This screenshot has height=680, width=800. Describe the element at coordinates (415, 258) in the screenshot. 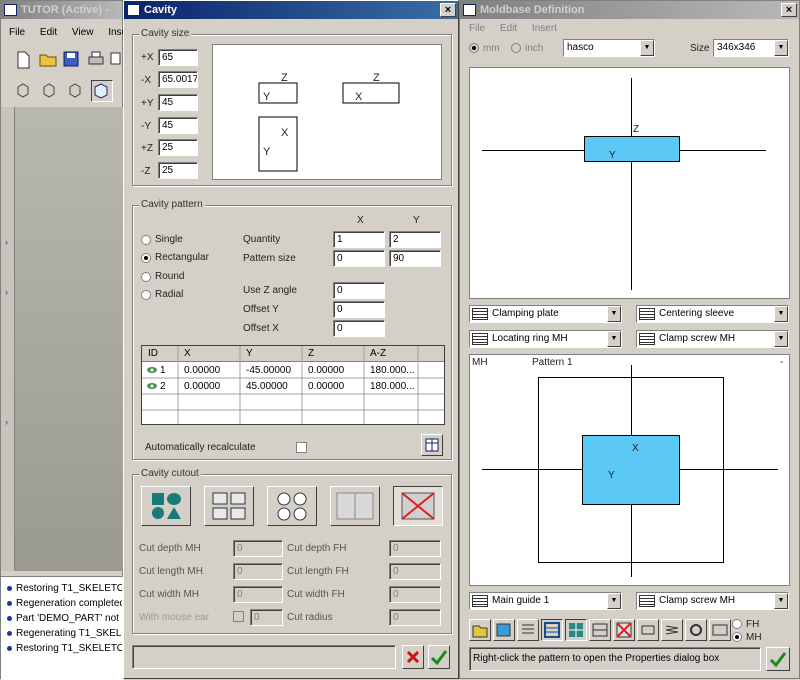

I see `pattern-size-y-input: 90` at that location.